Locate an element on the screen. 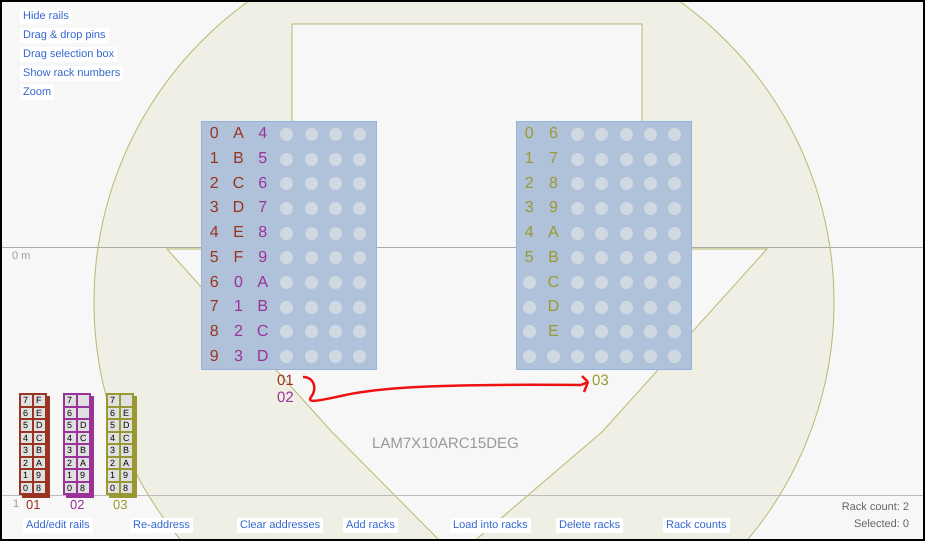 The height and width of the screenshot is (541, 925). slot-label: 7 is located at coordinates (25, 400).